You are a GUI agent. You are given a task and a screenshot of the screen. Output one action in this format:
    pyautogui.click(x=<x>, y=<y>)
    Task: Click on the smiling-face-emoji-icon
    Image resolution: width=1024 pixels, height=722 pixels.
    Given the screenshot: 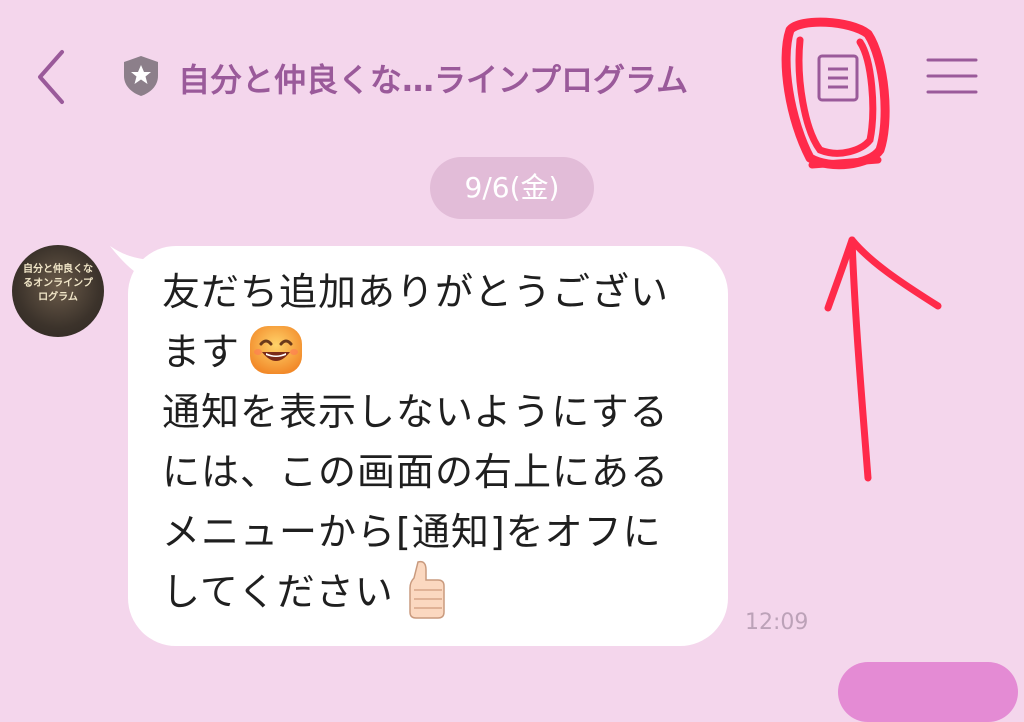 What is the action you would take?
    pyautogui.click(x=276, y=350)
    